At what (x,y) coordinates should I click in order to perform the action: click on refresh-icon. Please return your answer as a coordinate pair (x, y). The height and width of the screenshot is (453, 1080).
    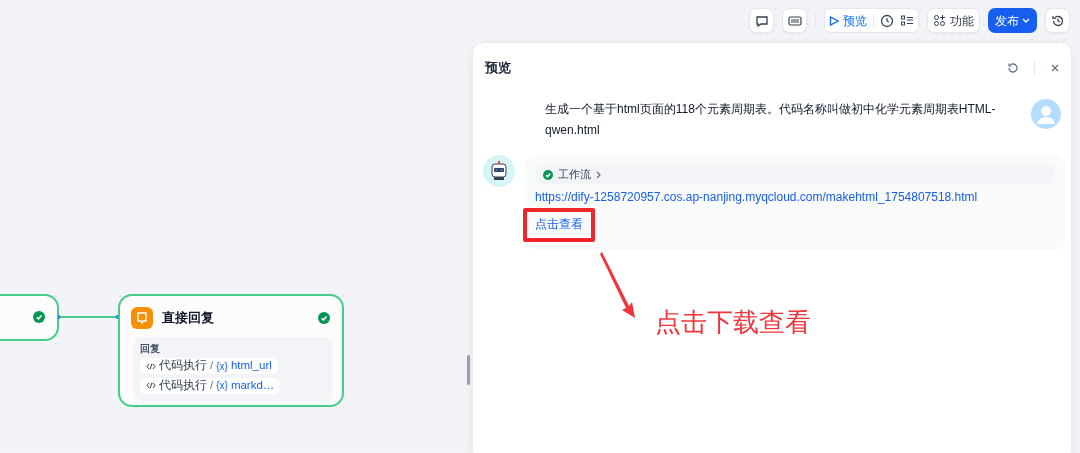
    Looking at the image, I should click on (1013, 68).